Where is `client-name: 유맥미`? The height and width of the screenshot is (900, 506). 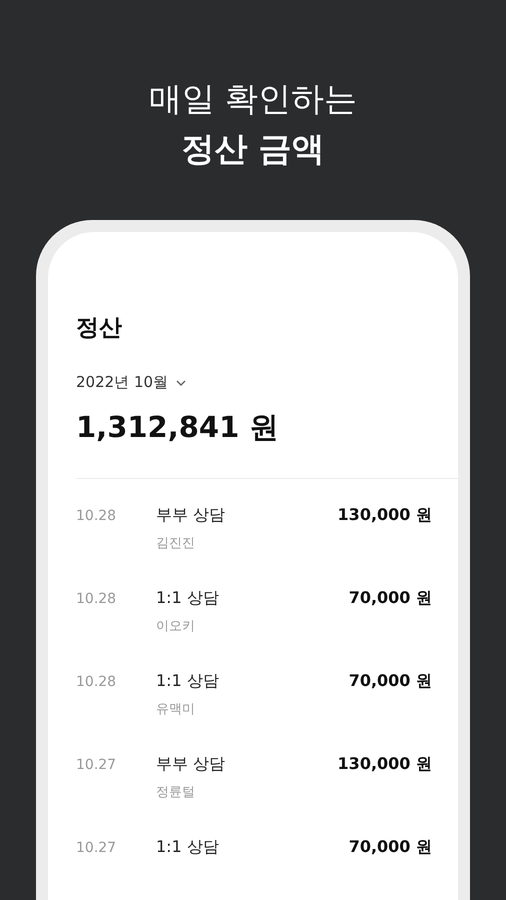
client-name: 유맥미 is located at coordinates (176, 709).